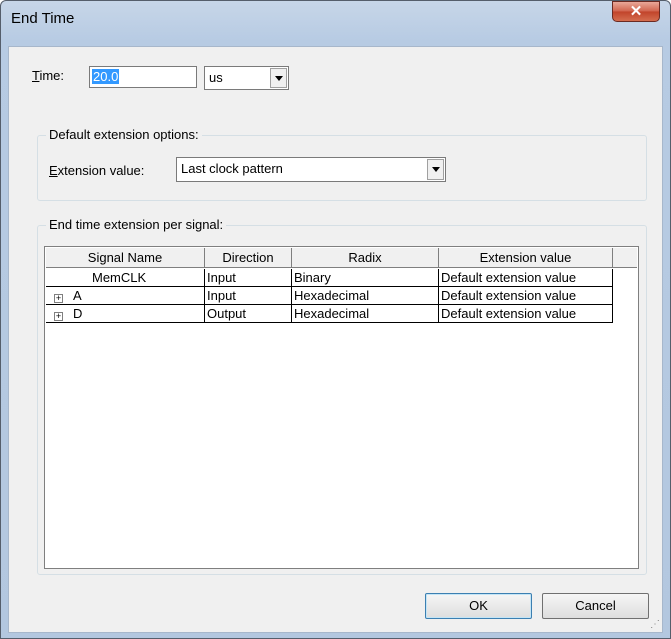 The height and width of the screenshot is (639, 671). Describe the element at coordinates (43, 18) in the screenshot. I see `window-title: End Time` at that location.